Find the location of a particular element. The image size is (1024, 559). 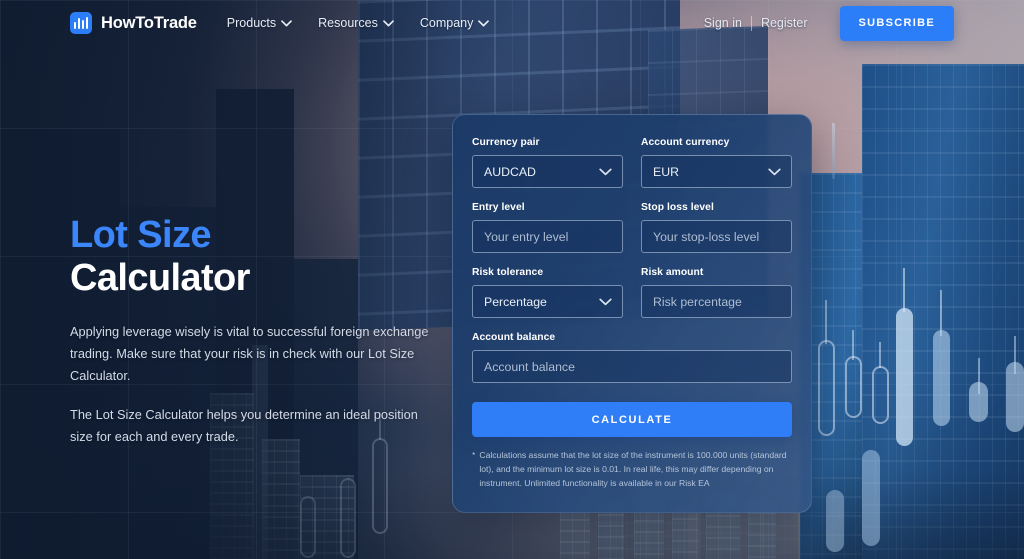

page-title-line-1: Lot Size is located at coordinates (140, 235).